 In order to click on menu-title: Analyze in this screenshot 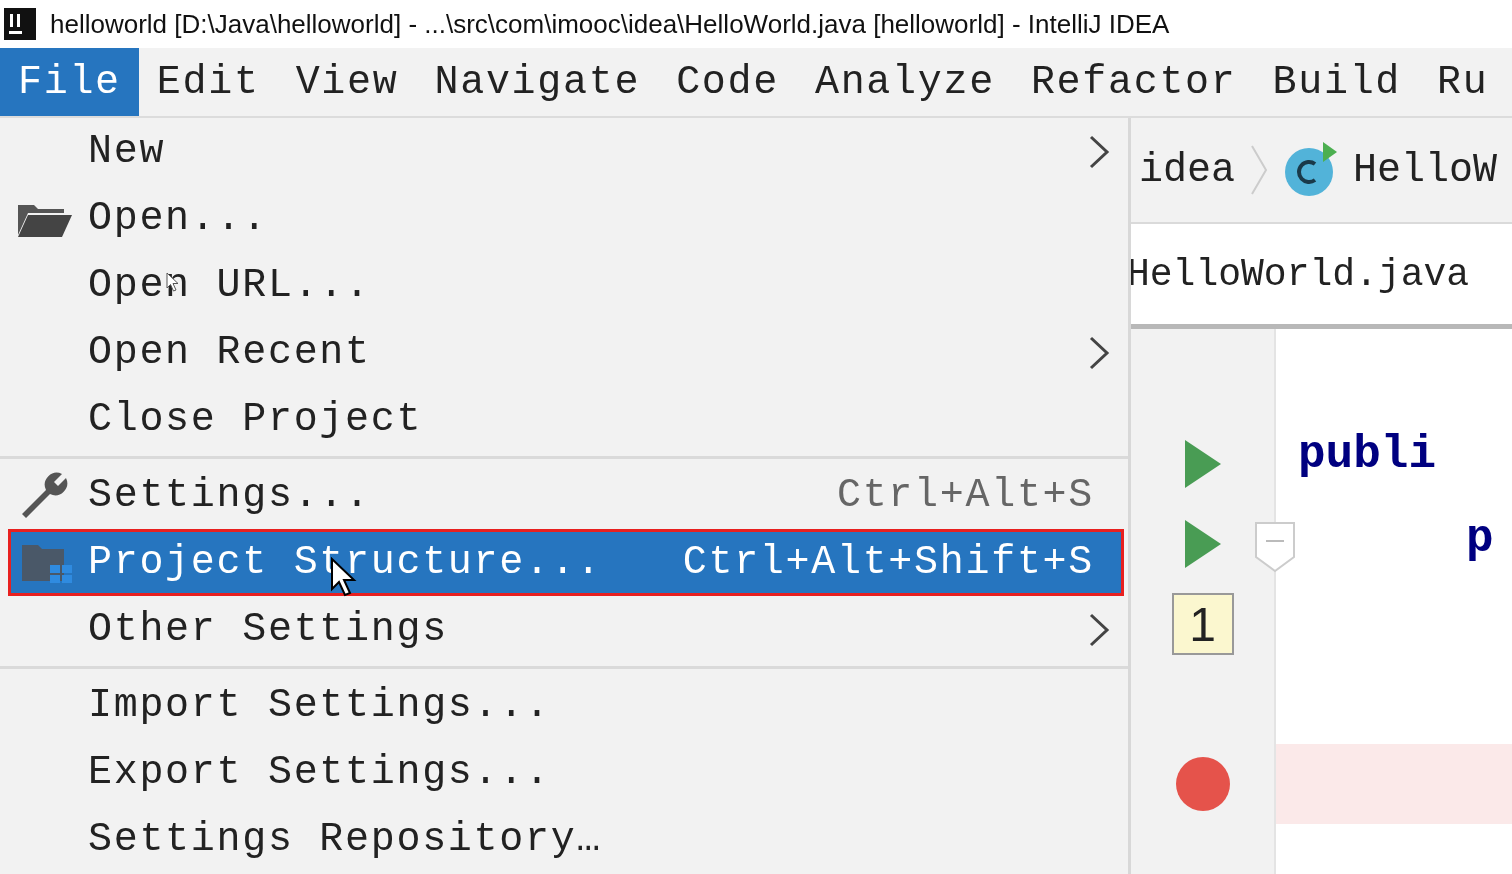, I will do `click(904, 82)`.